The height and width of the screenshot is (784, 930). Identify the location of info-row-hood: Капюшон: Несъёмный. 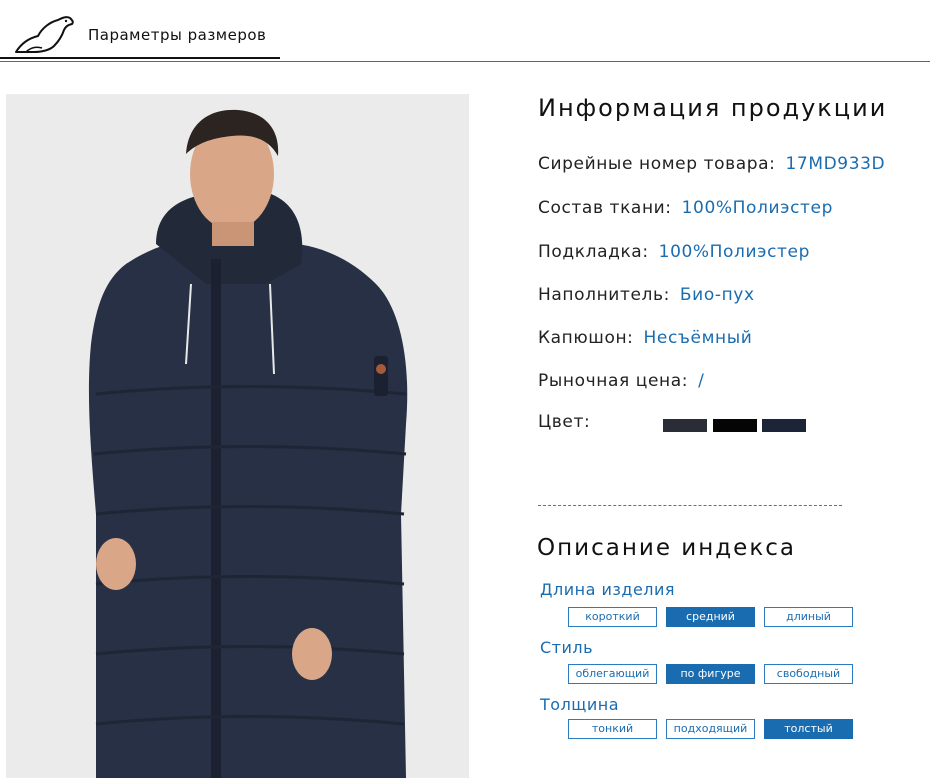
(645, 338).